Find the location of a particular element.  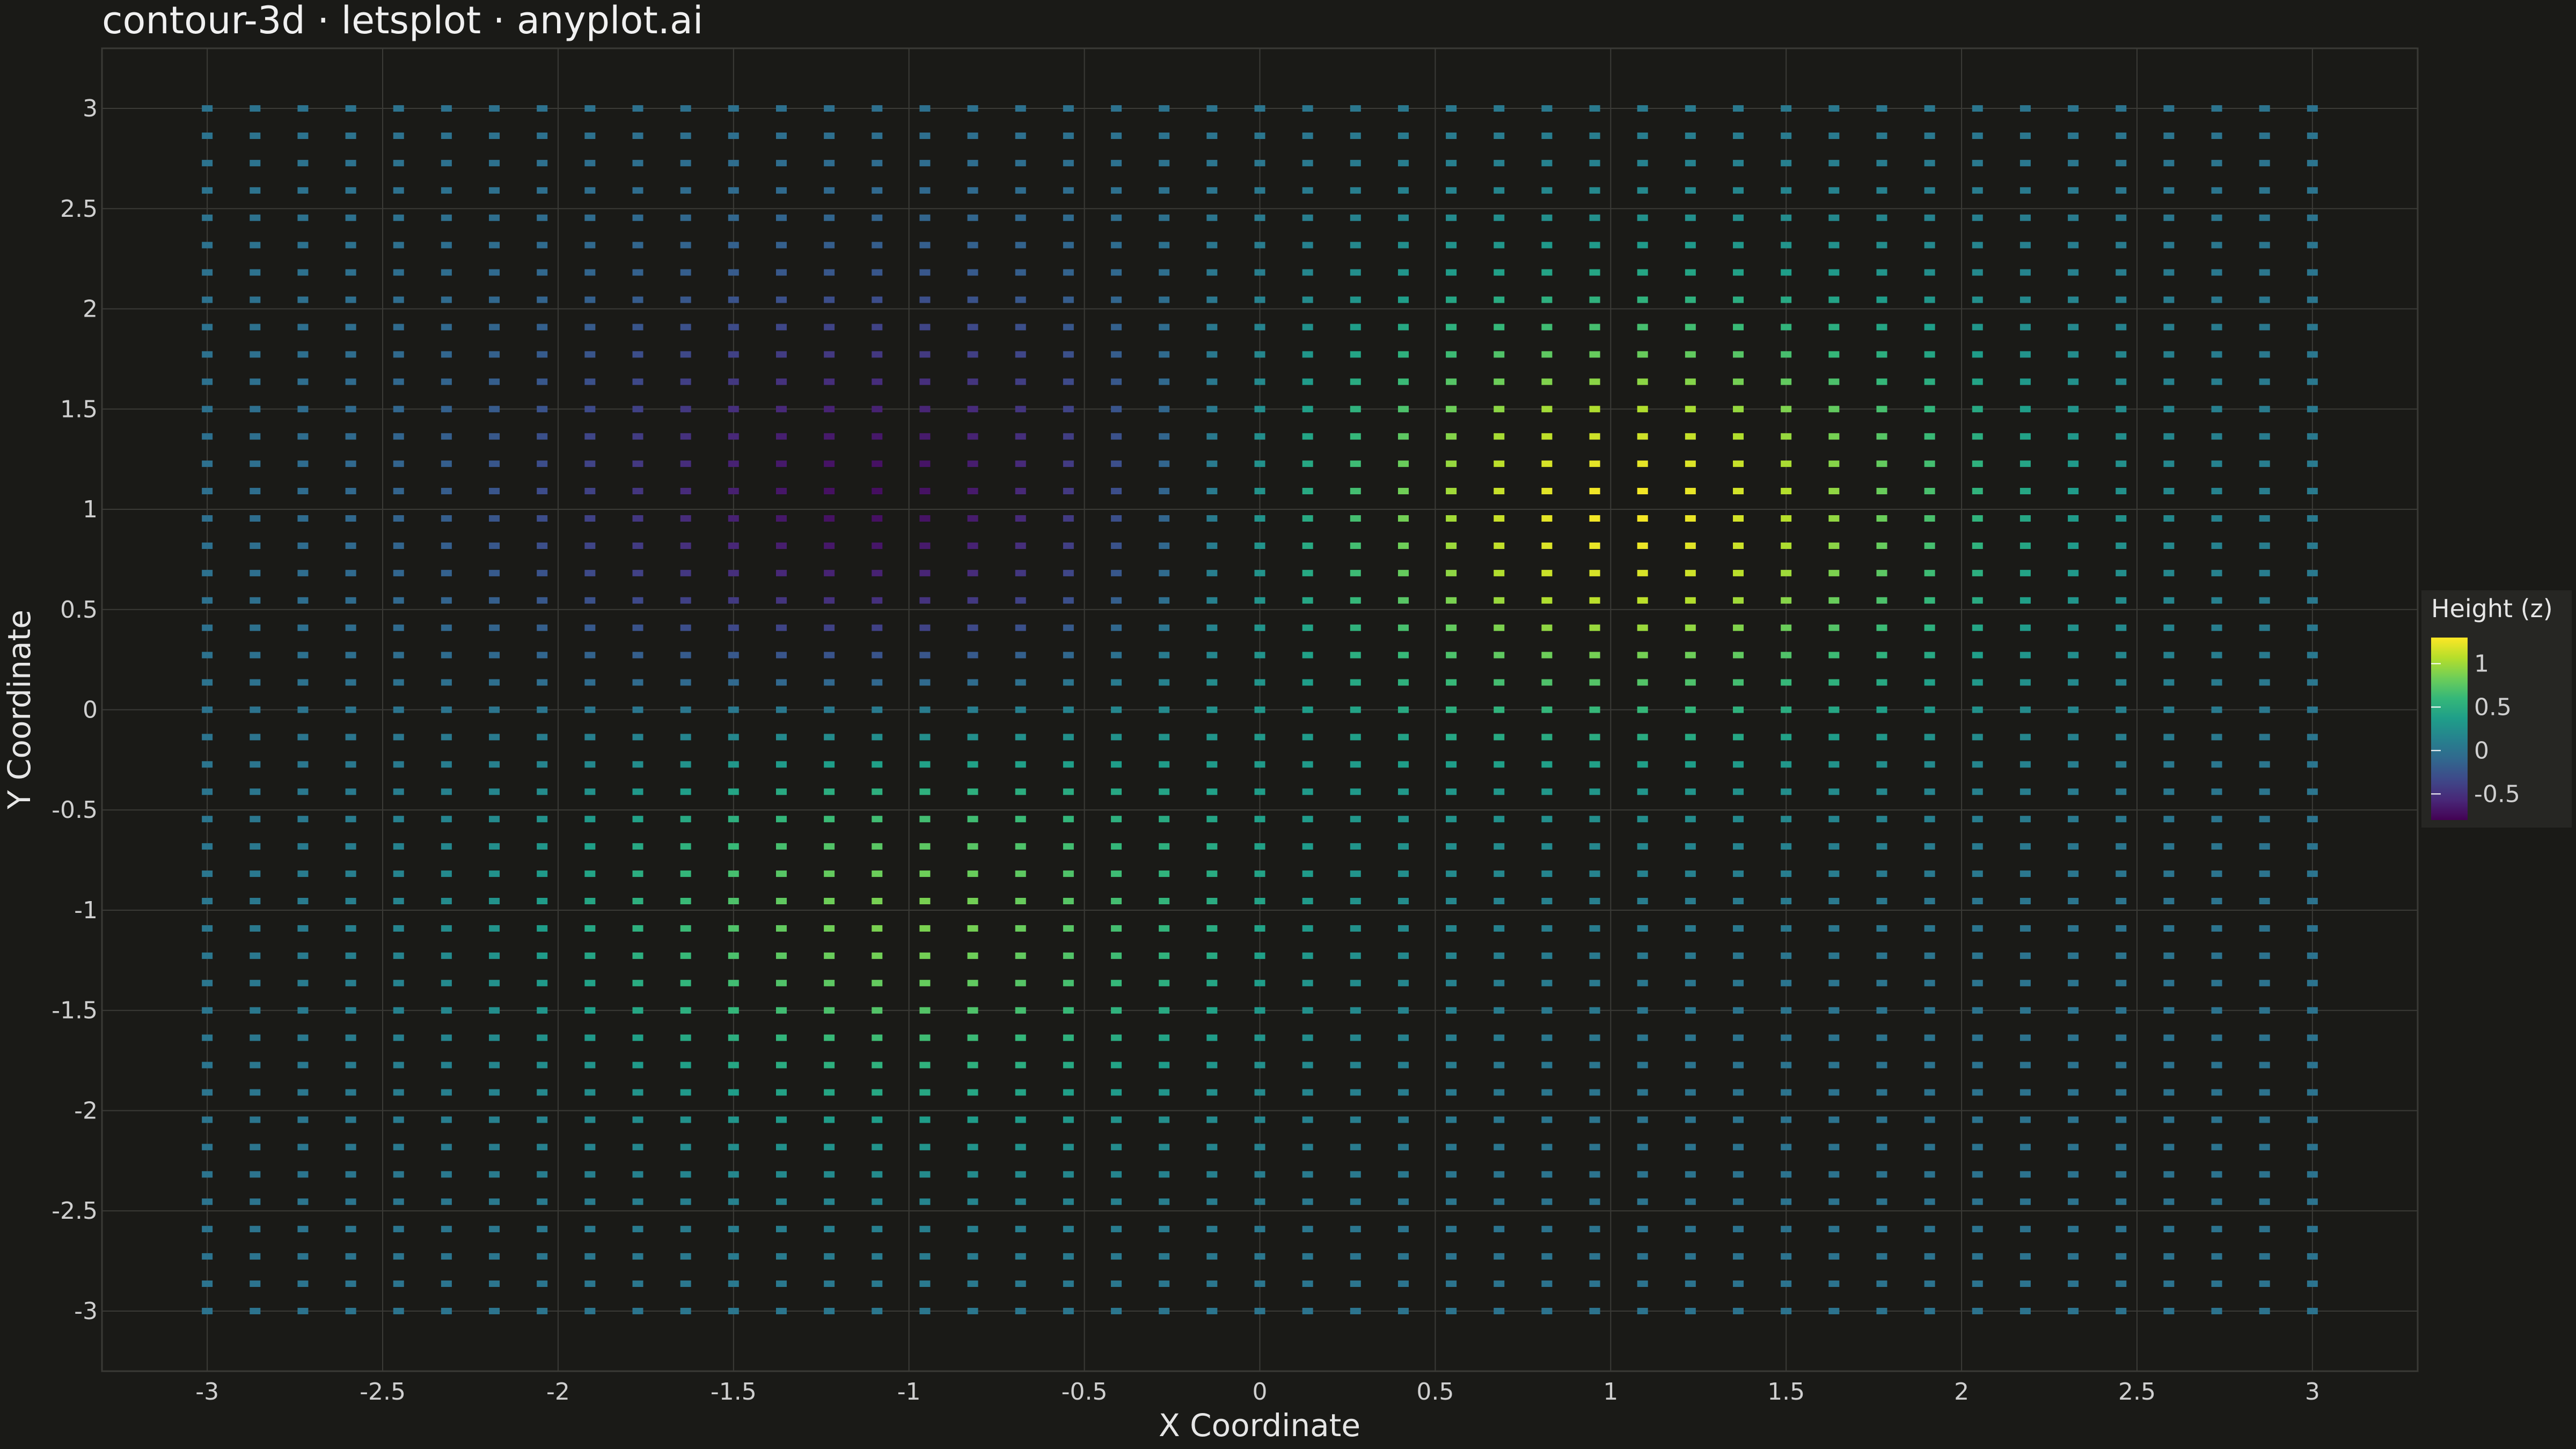

y-tick-label: -2.5 is located at coordinates (75, 1211).